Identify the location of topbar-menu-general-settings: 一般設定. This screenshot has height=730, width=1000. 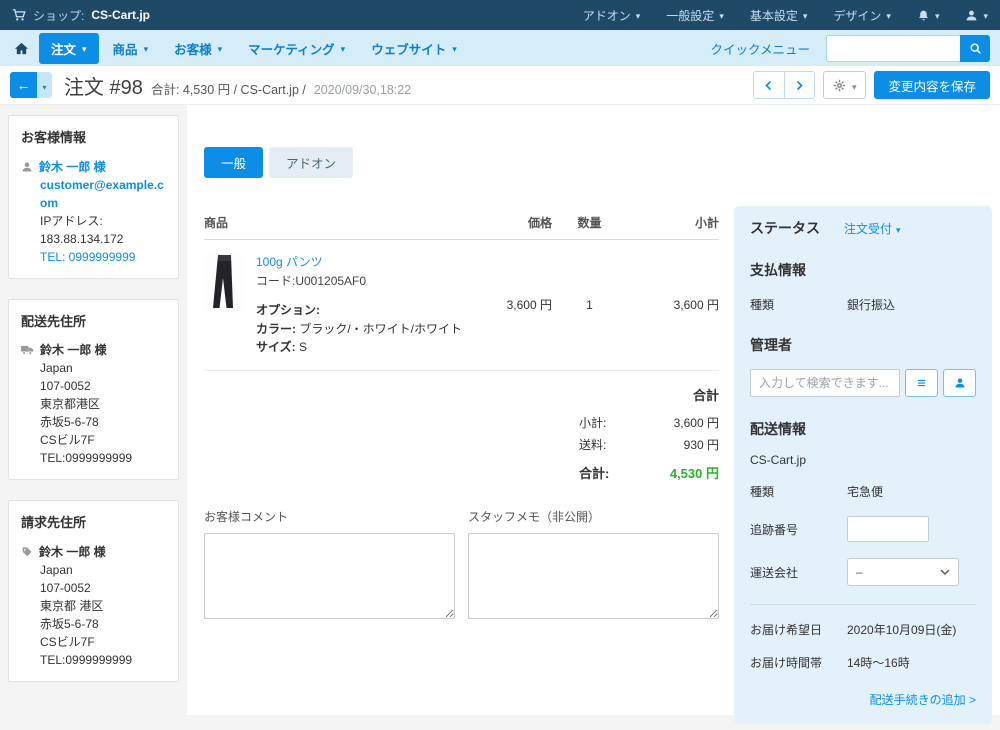
(695, 15).